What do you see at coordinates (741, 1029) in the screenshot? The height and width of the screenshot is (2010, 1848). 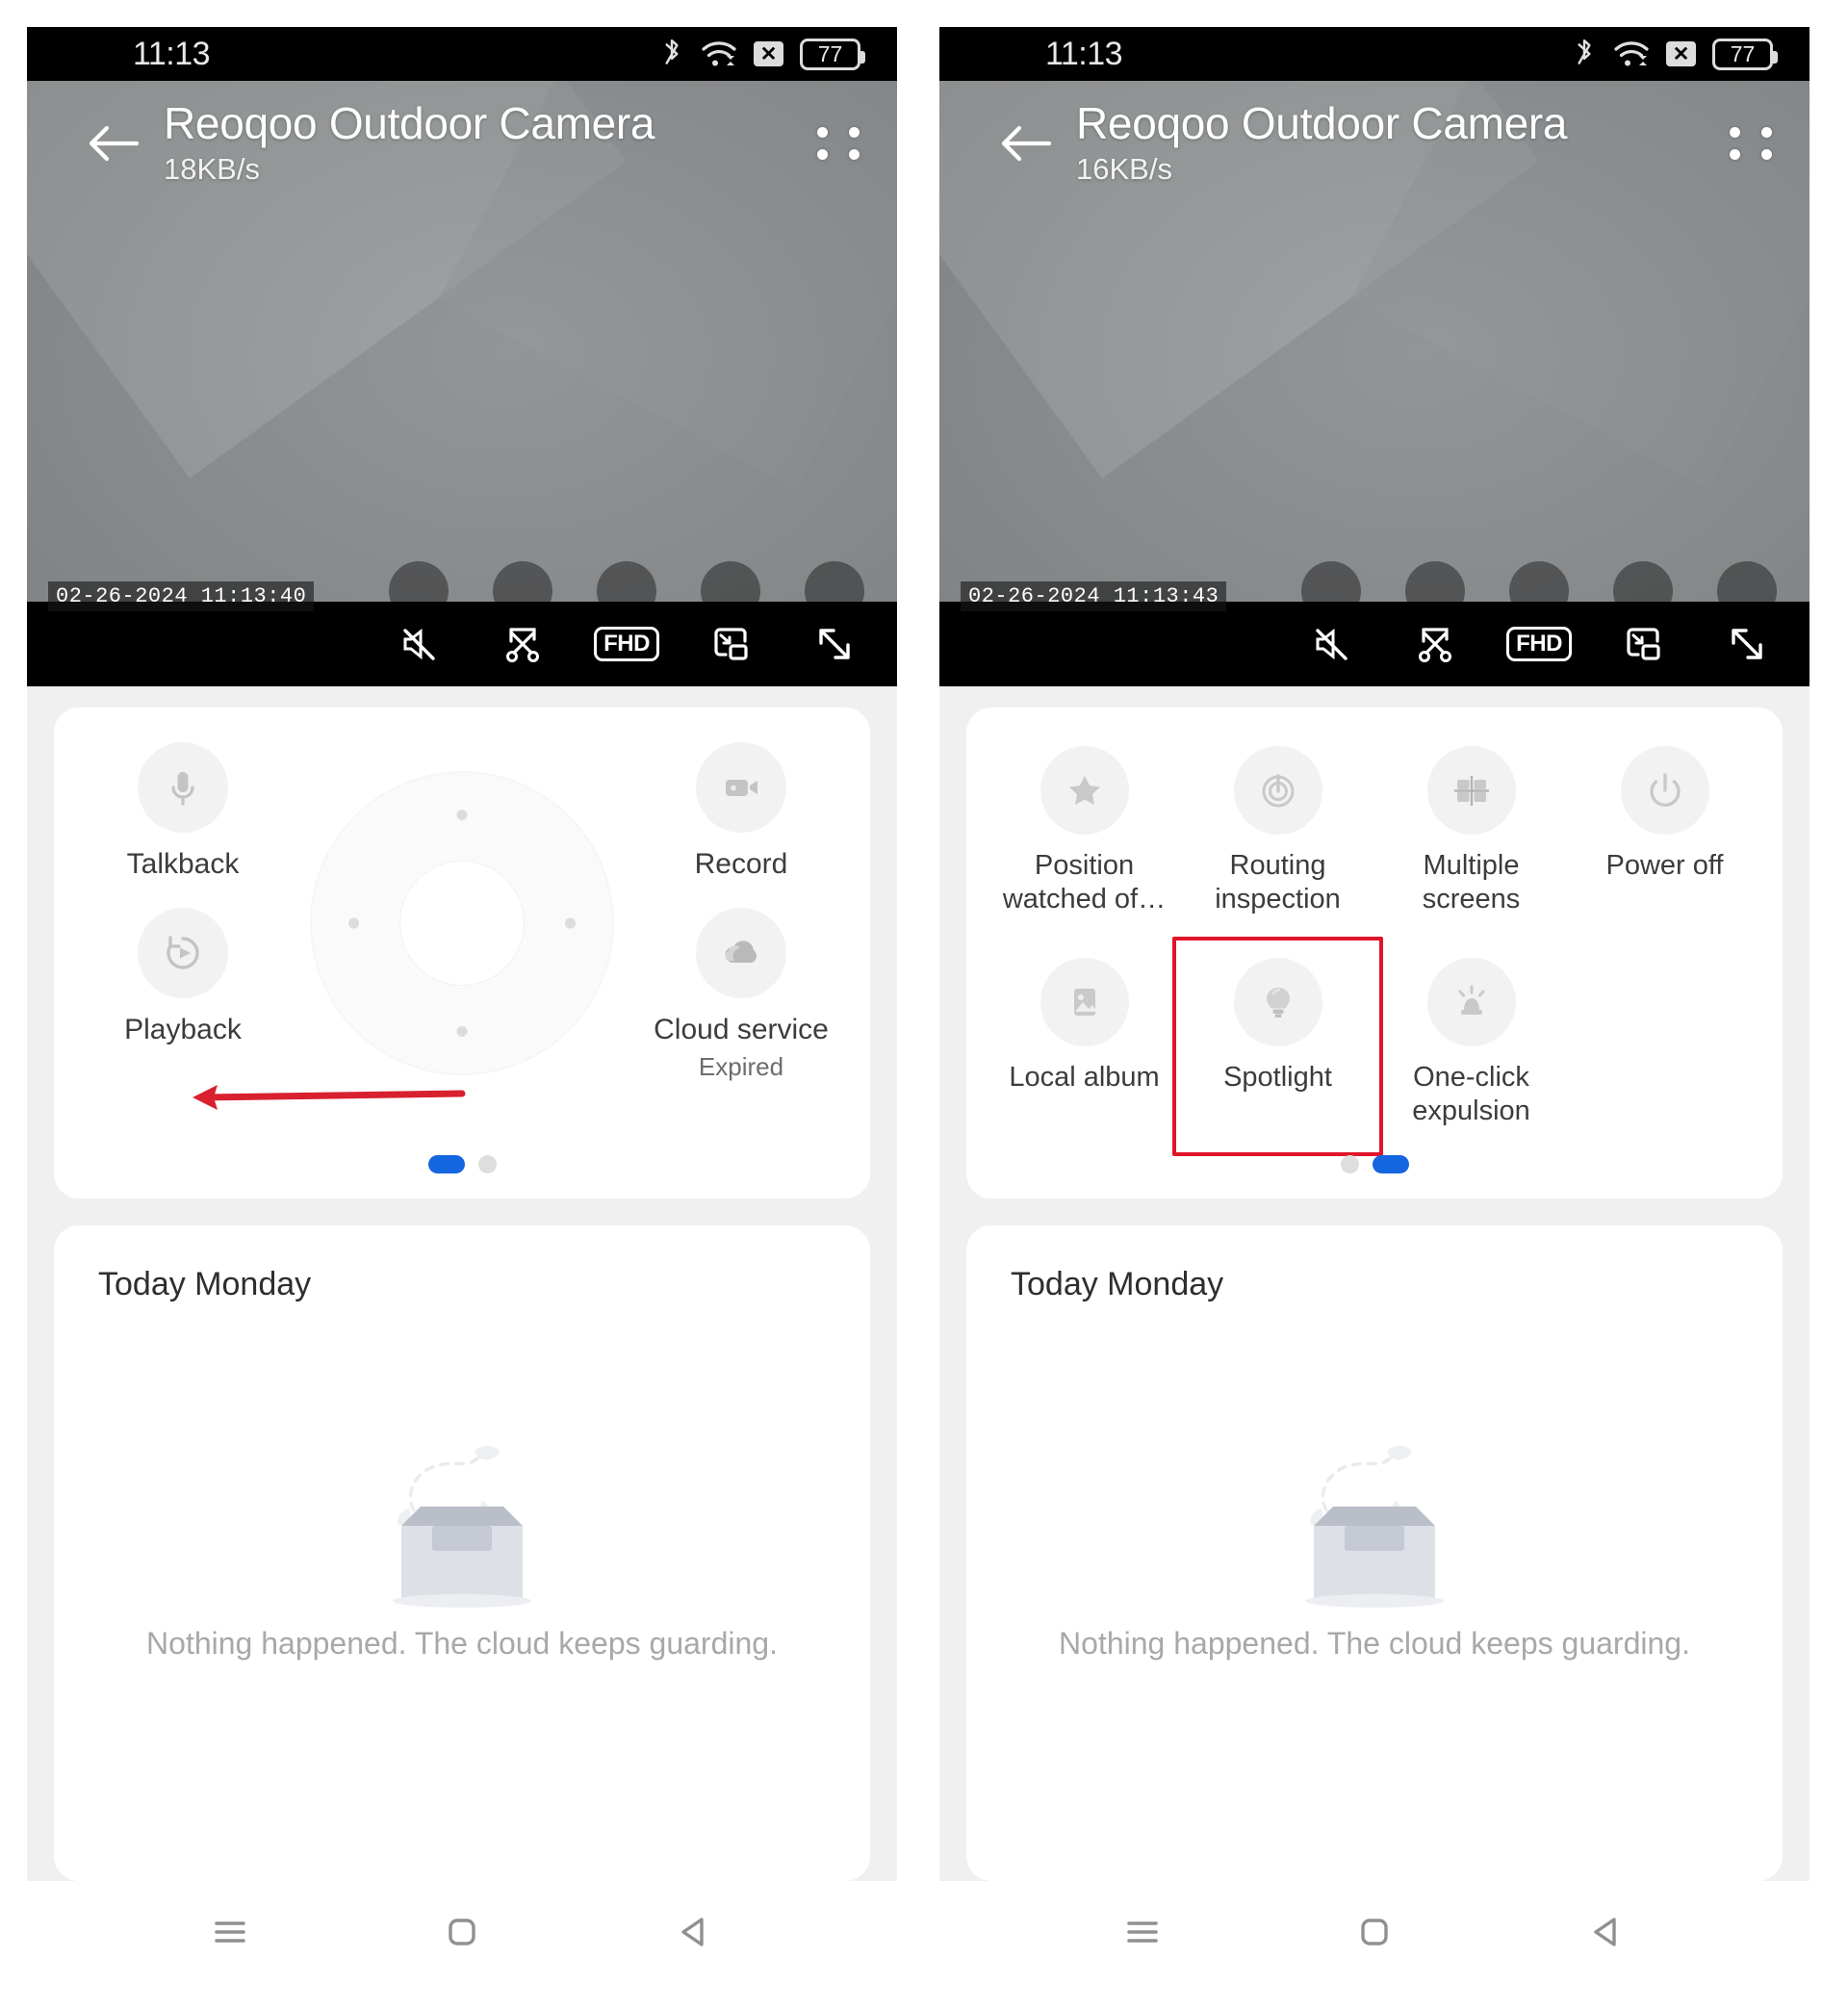 I see `cloud-service-label: Cloud service` at bounding box center [741, 1029].